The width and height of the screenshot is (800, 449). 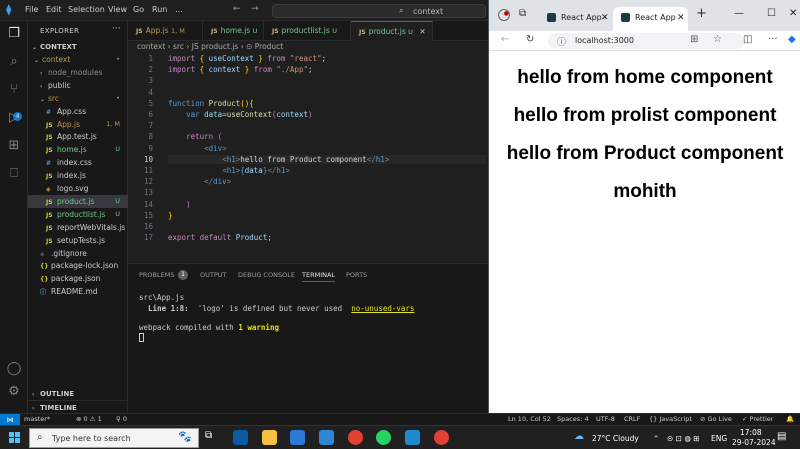 I want to click on taskbar-search: ⌕ Type here to search 🐾, so click(x=114, y=438).